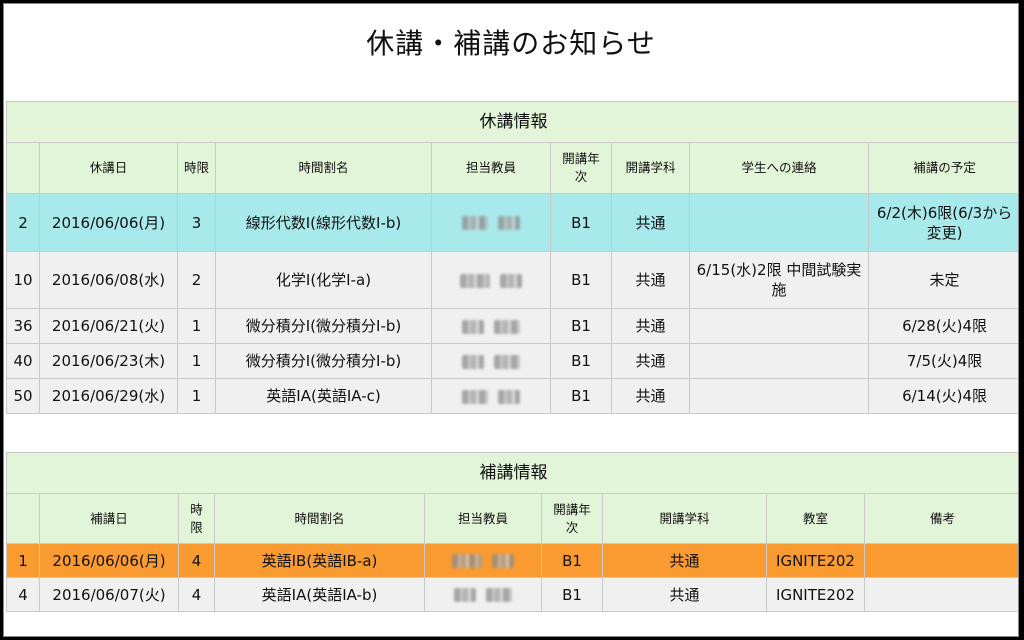  I want to click on col-header-date: 休講日, so click(108, 168).